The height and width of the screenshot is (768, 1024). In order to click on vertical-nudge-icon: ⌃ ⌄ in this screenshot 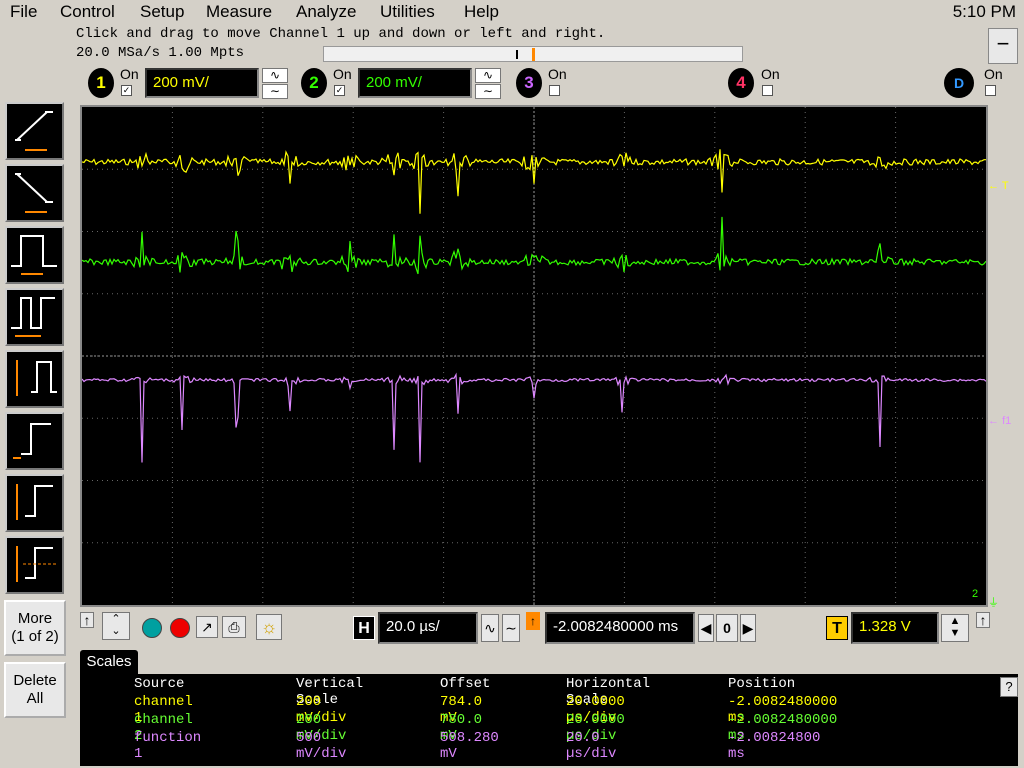, I will do `click(116, 626)`.